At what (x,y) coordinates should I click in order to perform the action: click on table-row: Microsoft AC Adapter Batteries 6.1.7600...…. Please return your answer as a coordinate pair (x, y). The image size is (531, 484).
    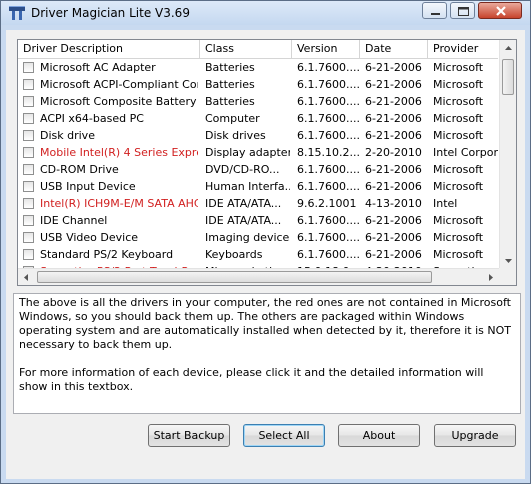
    Looking at the image, I should click on (258, 67).